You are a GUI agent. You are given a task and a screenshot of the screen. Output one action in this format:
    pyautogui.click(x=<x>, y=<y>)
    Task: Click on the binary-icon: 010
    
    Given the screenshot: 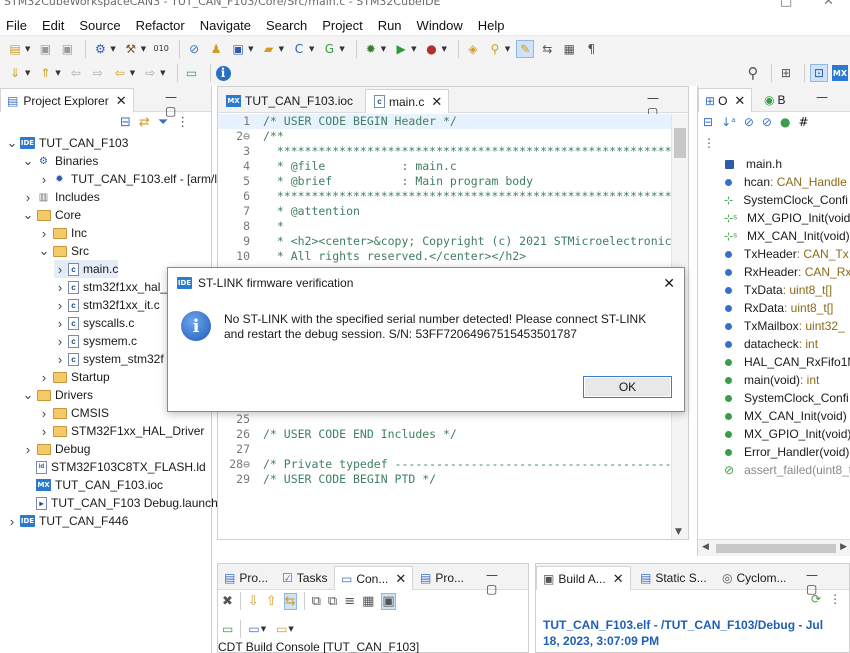 What is the action you would take?
    pyautogui.click(x=161, y=49)
    